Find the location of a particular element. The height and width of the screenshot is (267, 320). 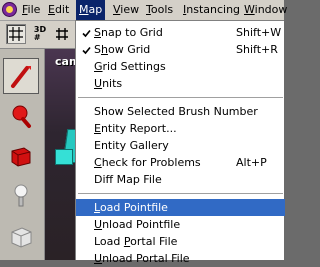

menu-edit: Edit is located at coordinates (58, 10).